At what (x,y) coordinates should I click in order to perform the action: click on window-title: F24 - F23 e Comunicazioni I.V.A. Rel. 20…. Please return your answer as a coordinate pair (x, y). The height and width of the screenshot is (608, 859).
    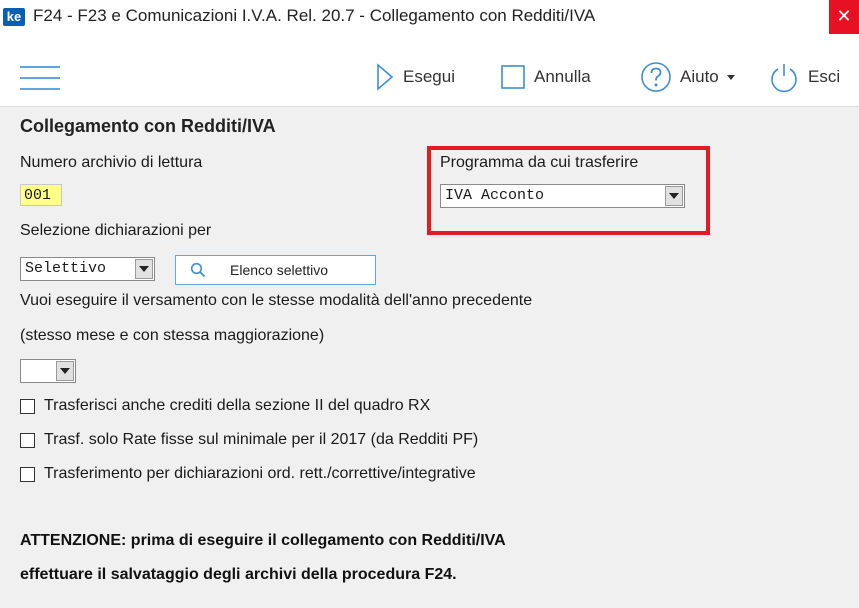
    Looking at the image, I should click on (314, 15).